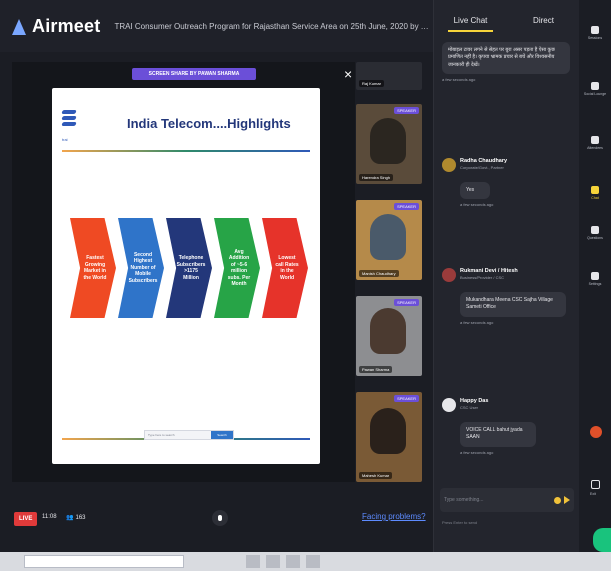  Describe the element at coordinates (475, 191) in the screenshot. I see `chat-bubble: Yes` at that location.